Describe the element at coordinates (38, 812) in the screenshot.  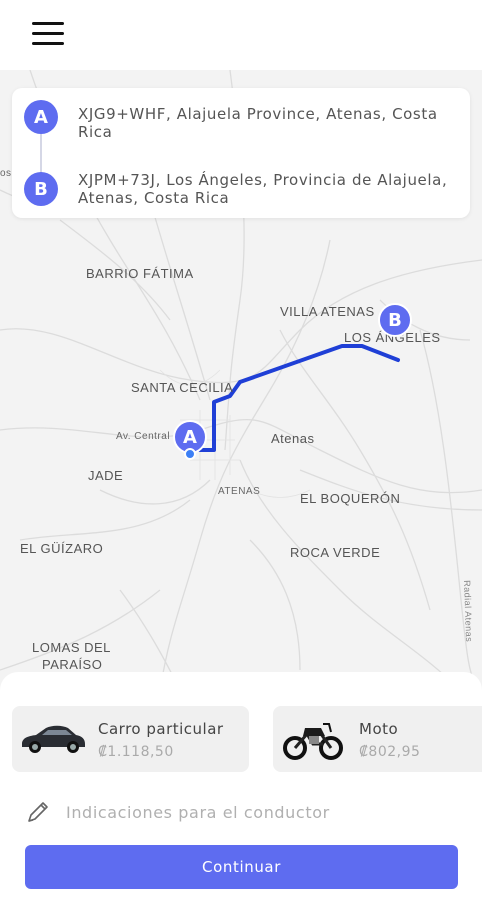
I see `pencil-icon` at that location.